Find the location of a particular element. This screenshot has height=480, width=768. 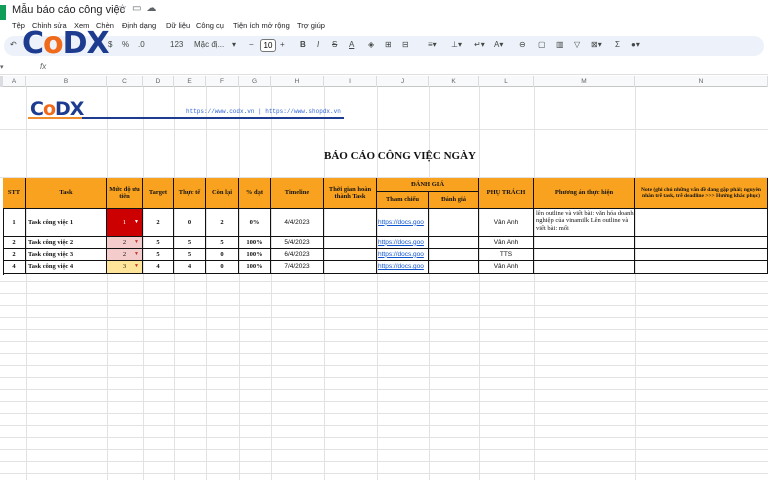

column-header-m: M is located at coordinates (584, 81).